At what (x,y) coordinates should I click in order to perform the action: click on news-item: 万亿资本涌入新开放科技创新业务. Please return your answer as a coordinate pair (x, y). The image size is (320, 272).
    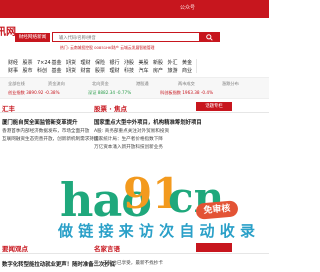
    Looking at the image, I should click on (128, 147).